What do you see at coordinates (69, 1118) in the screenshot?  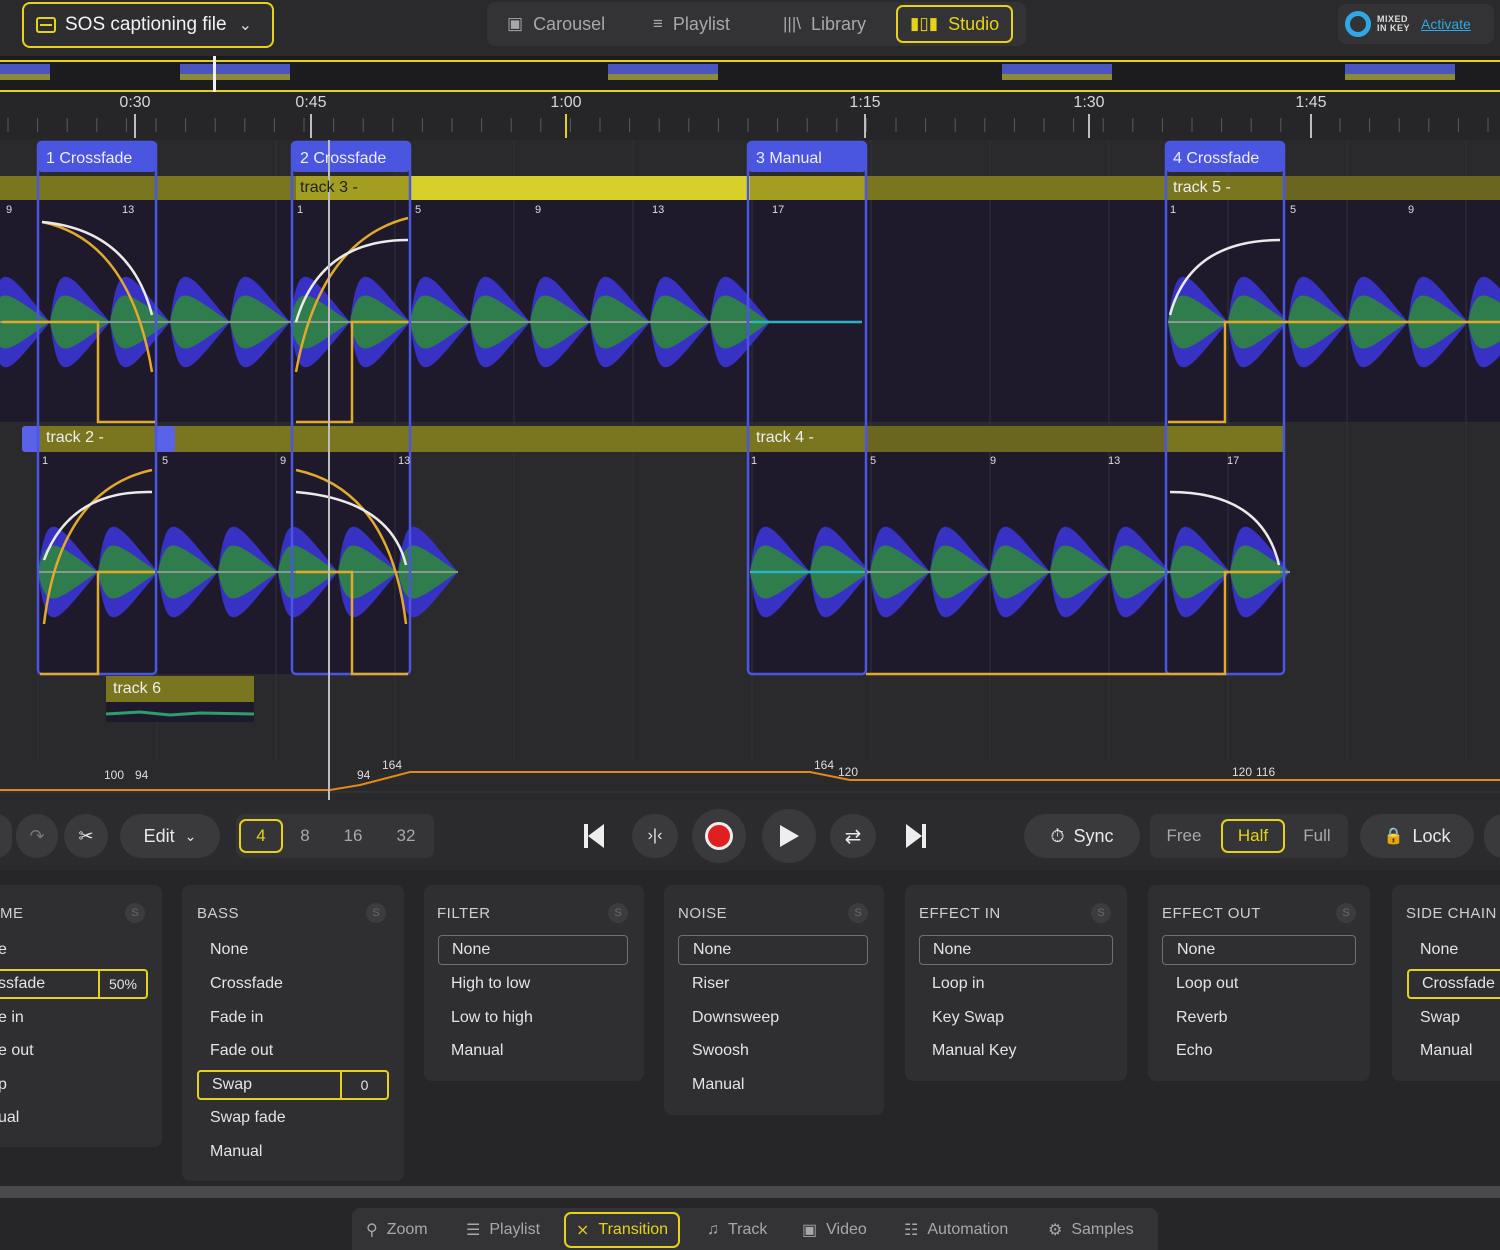 I see `panel-option: ual` at bounding box center [69, 1118].